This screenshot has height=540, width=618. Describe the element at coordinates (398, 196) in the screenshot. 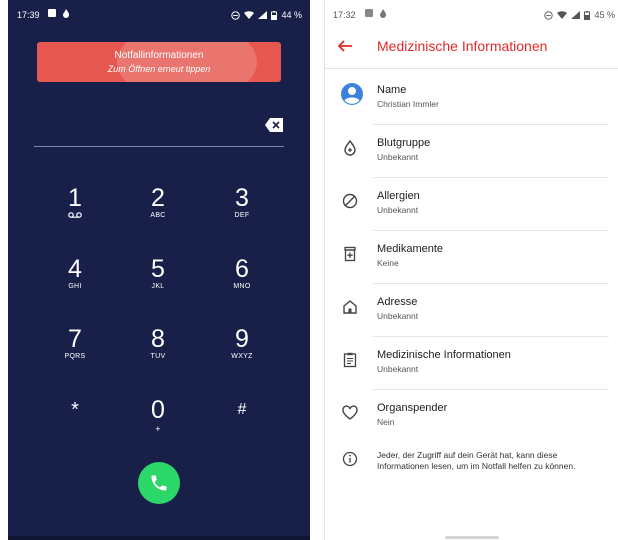

I see `row-title: Allergien` at that location.